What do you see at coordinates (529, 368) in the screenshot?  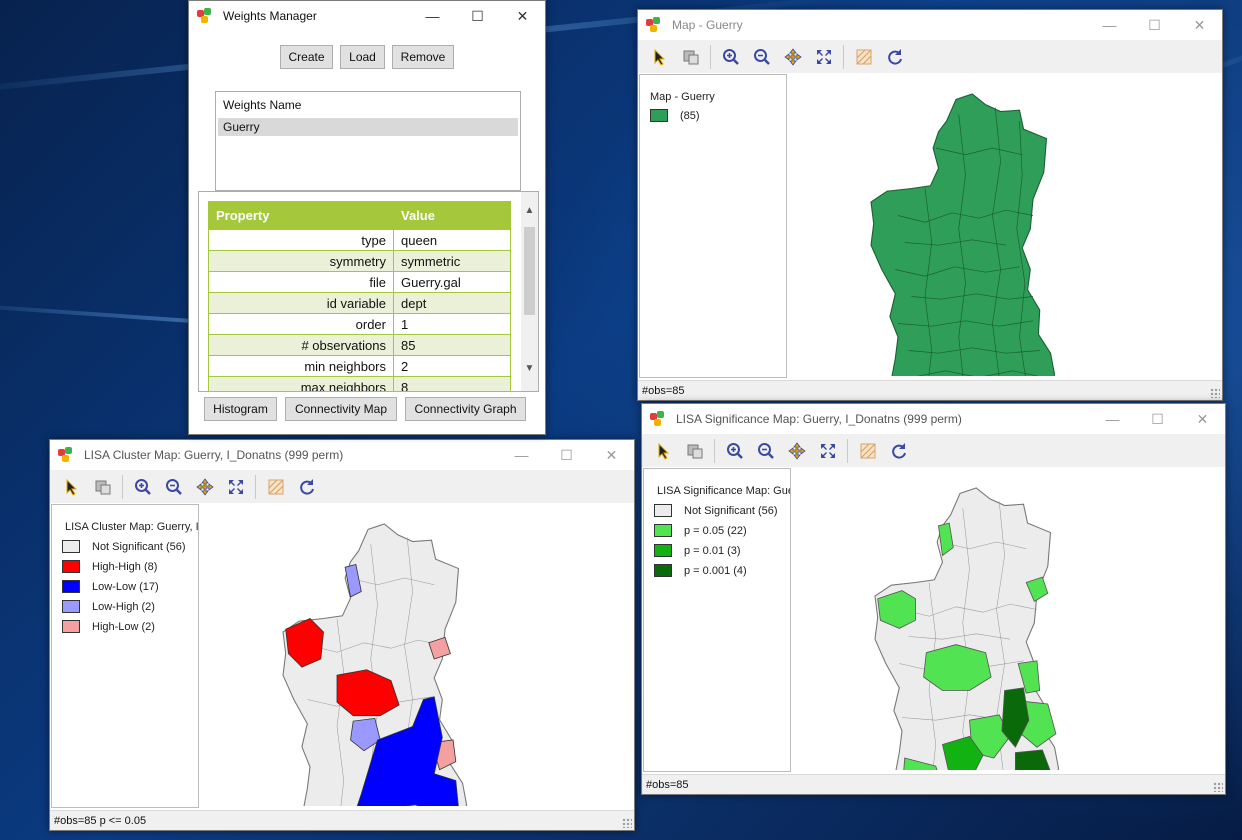 I see `scroll-down-icon: ▼` at bounding box center [529, 368].